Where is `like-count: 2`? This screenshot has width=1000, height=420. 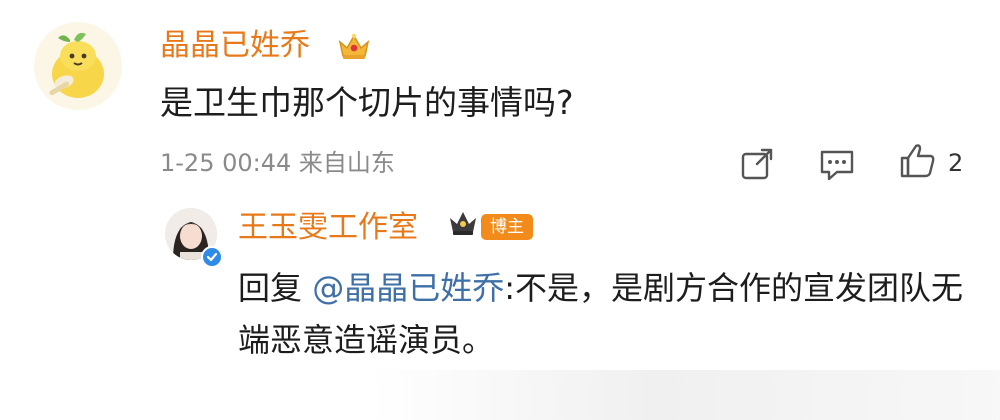 like-count: 2 is located at coordinates (956, 163).